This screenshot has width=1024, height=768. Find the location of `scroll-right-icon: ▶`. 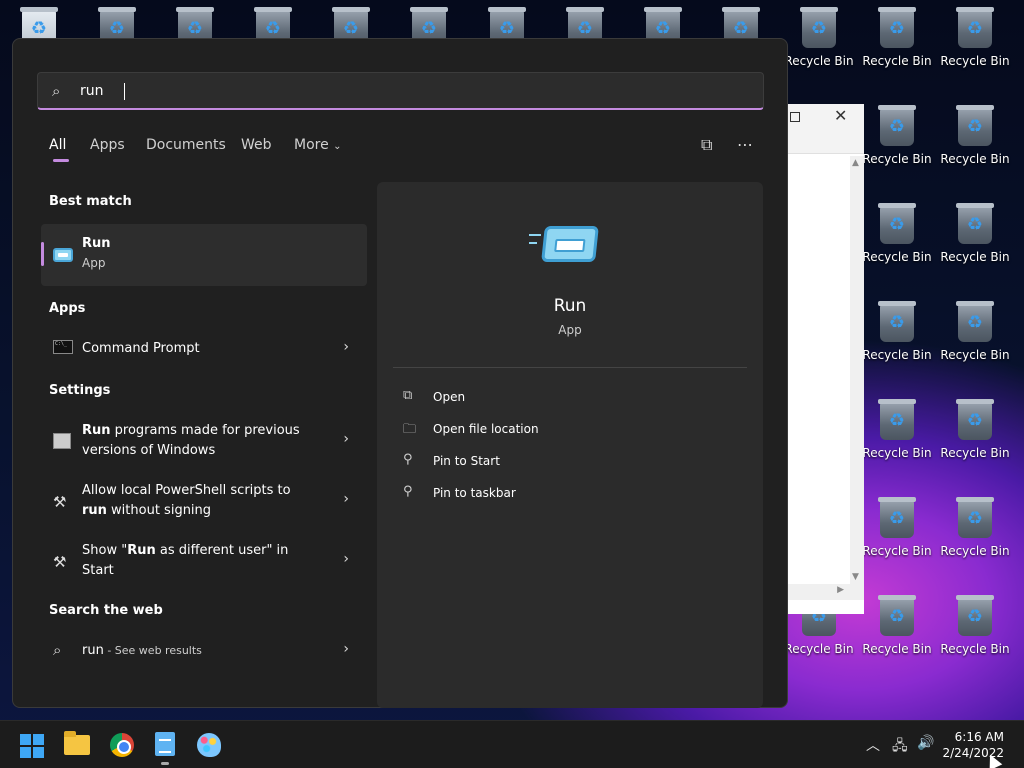

scroll-right-icon: ▶ is located at coordinates (840, 590).